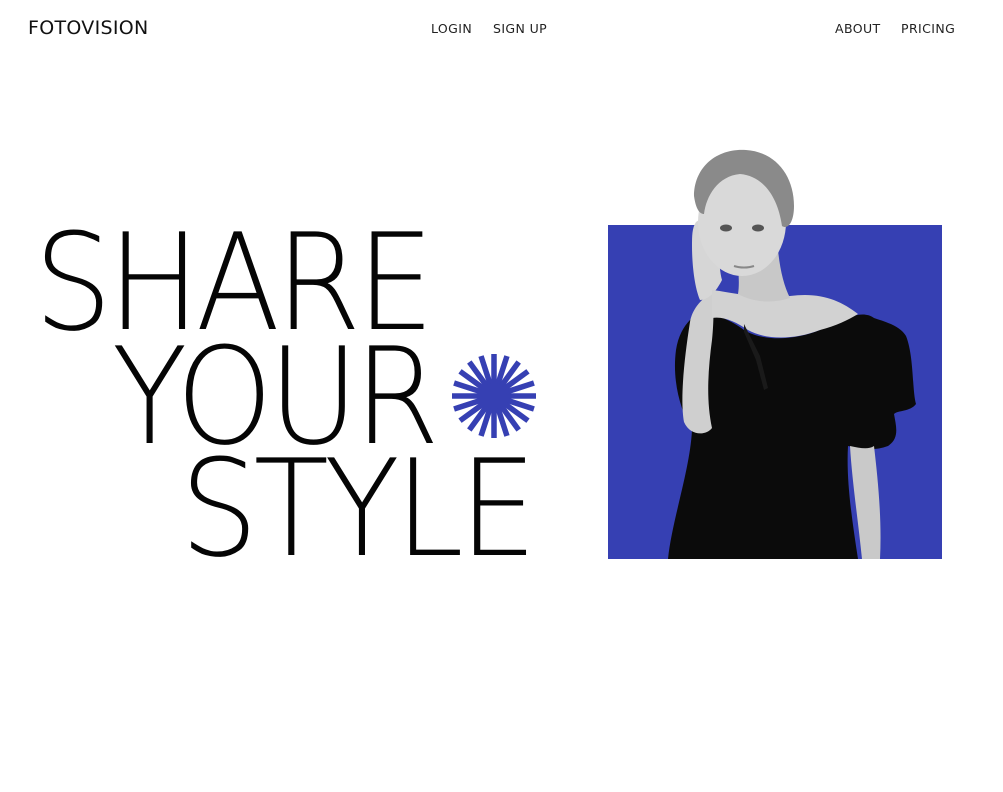 The height and width of the screenshot is (792, 1003). What do you see at coordinates (775, 392) in the screenshot?
I see `hero-photo-background` at bounding box center [775, 392].